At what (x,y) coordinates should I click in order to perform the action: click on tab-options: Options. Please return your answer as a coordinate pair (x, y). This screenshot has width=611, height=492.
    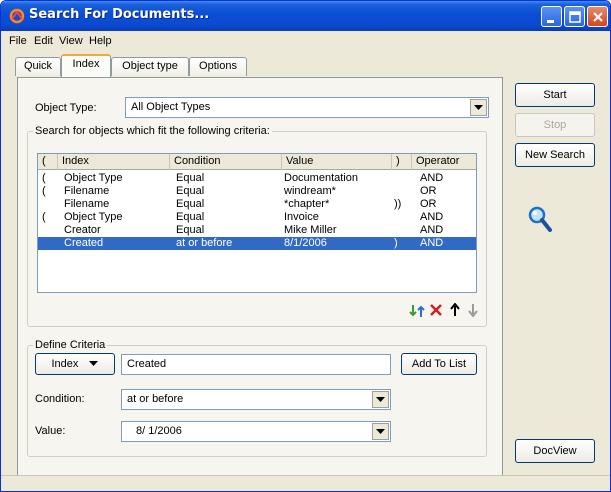
    Looking at the image, I should click on (218, 66).